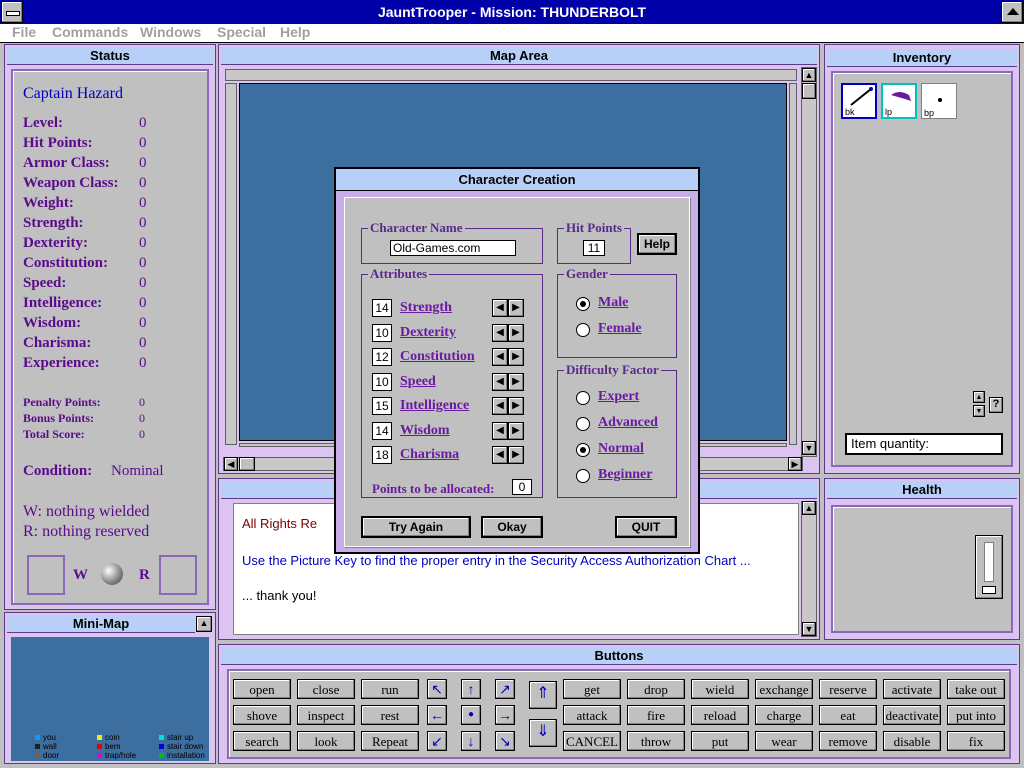 The width and height of the screenshot is (1024, 768). What do you see at coordinates (262, 715) in the screenshot?
I see `command-shove-button: shove` at bounding box center [262, 715].